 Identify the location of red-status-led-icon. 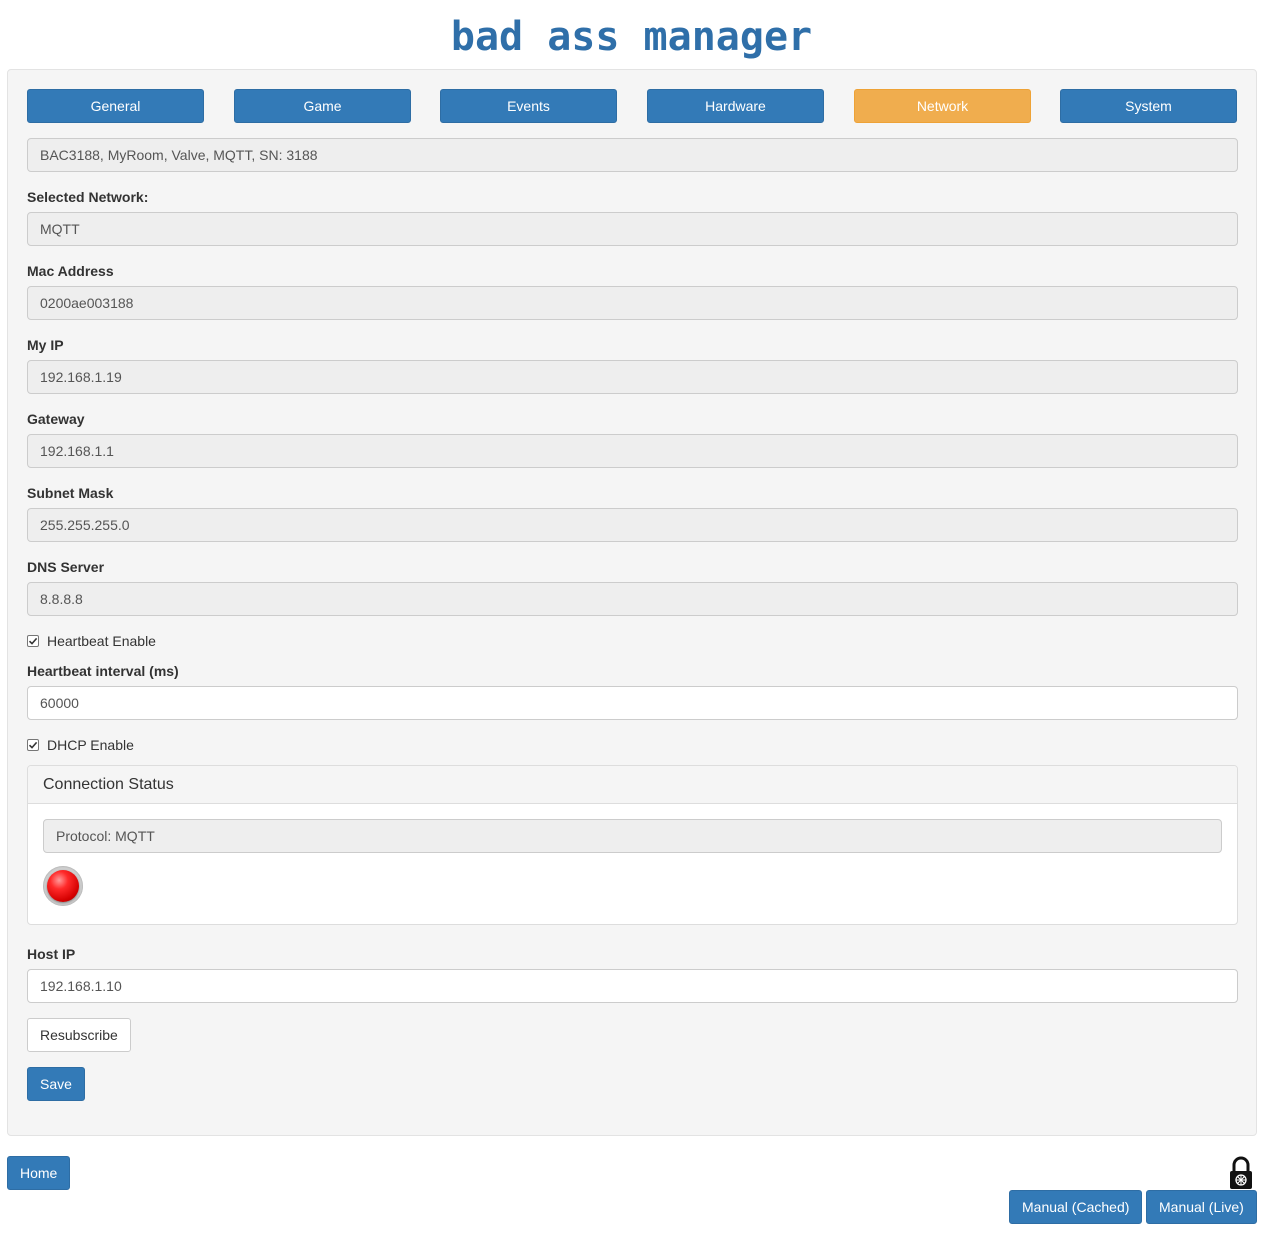
(63, 886).